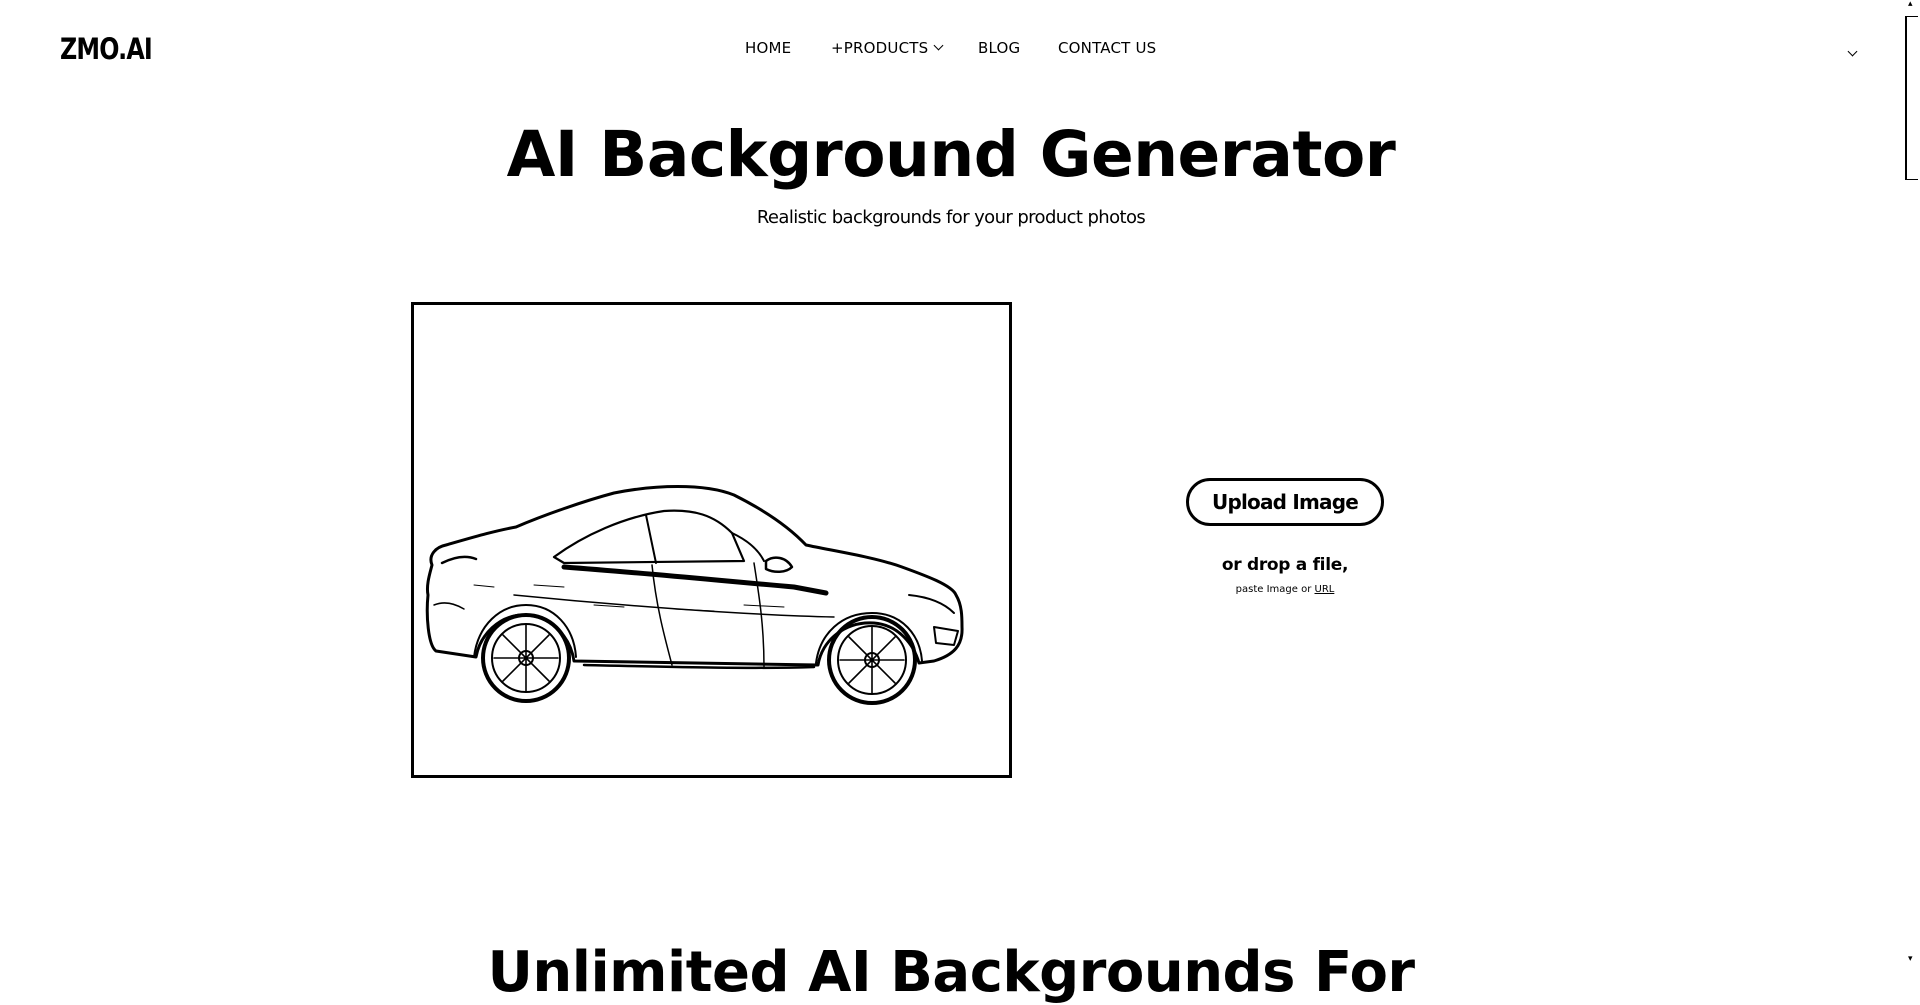 The height and width of the screenshot is (1005, 1920). I want to click on nav-products-label: +PRODUCTS, so click(880, 48).